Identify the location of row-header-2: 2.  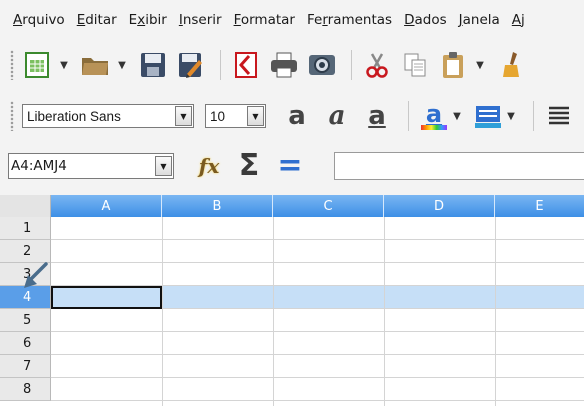
(25, 251).